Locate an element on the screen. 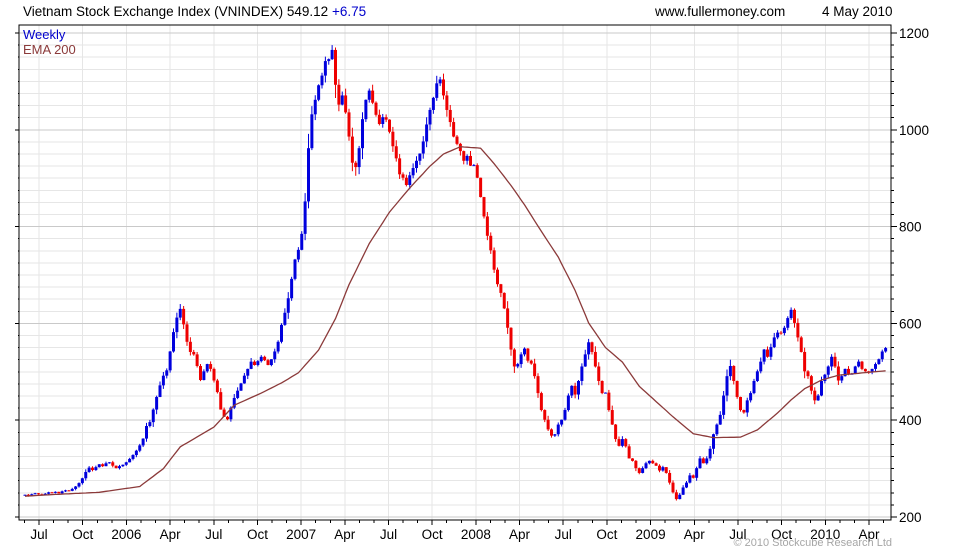 This screenshot has width=980, height=560. x-axis-label: Jul is located at coordinates (563, 534).